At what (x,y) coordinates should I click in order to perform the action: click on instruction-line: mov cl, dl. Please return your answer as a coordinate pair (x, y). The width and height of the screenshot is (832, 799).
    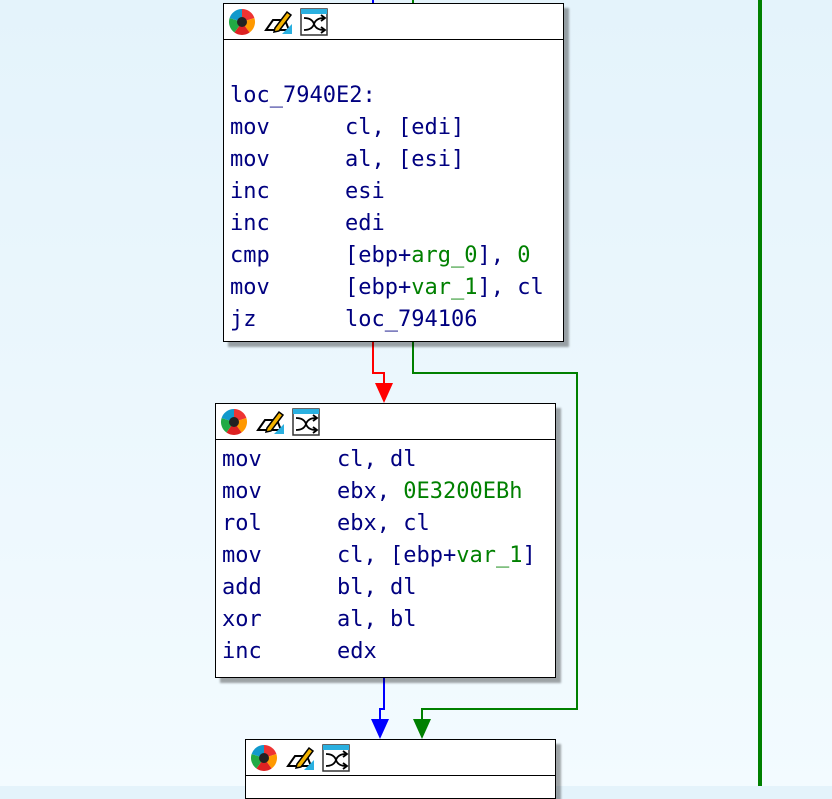
    Looking at the image, I should click on (385, 460).